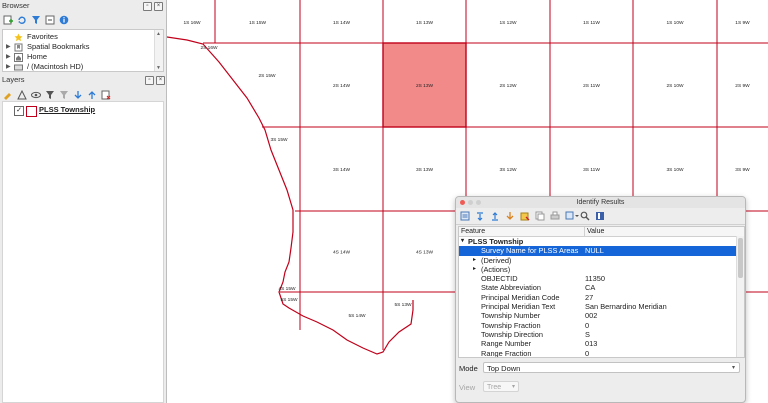 The height and width of the screenshot is (403, 768). What do you see at coordinates (601, 260) in the screenshot?
I see `attribute-row: ▸ (Derived)` at bounding box center [601, 260].